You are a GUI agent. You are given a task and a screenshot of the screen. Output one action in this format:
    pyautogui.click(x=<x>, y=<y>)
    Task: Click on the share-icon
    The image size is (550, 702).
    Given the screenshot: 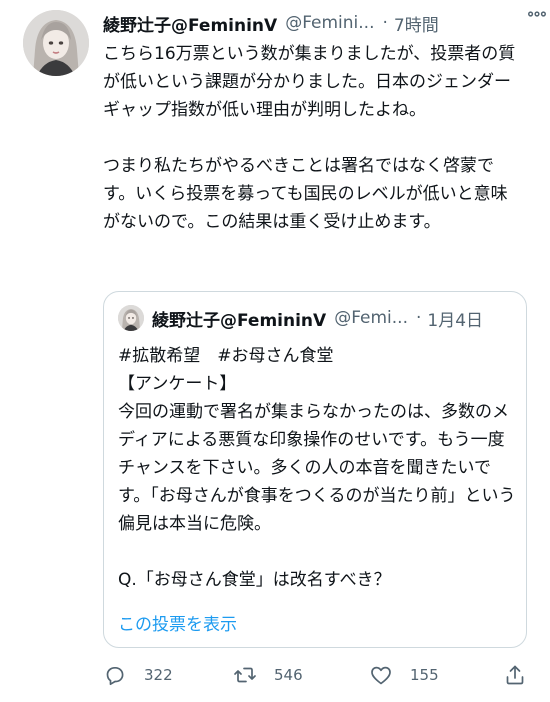 What is the action you would take?
    pyautogui.click(x=515, y=675)
    